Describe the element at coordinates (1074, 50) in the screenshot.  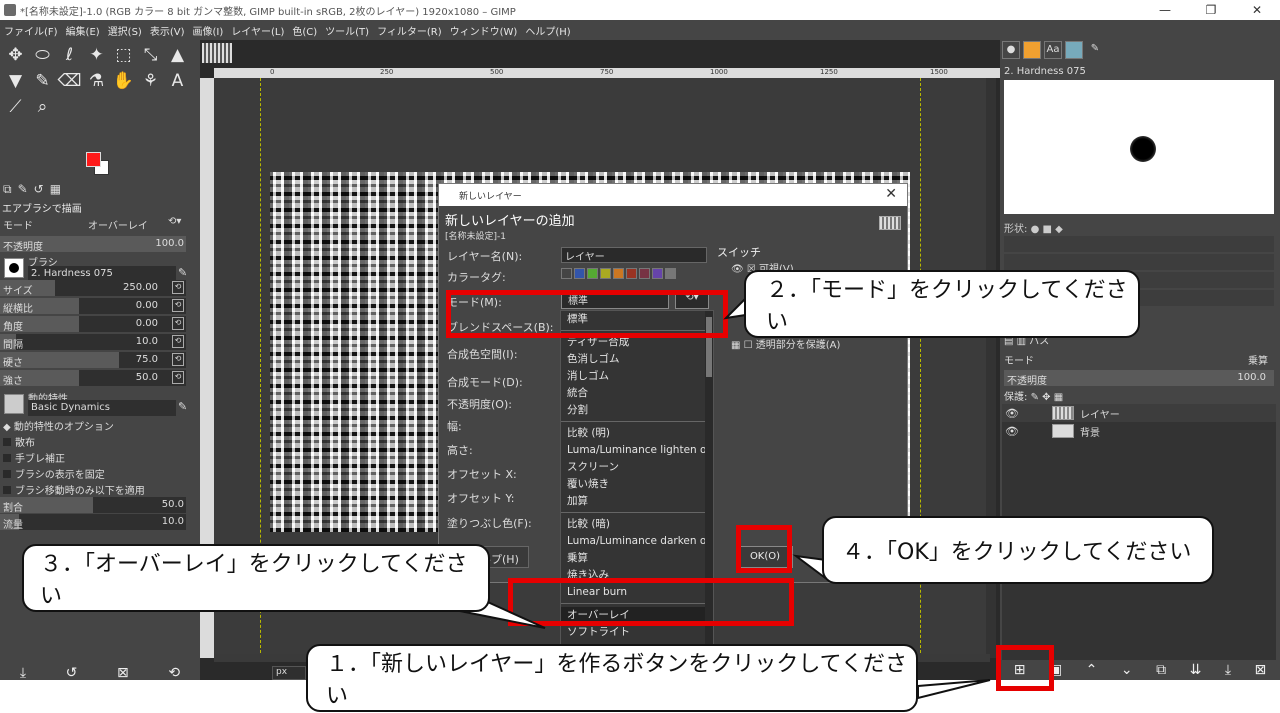
I see `document-history-tab-icon` at that location.